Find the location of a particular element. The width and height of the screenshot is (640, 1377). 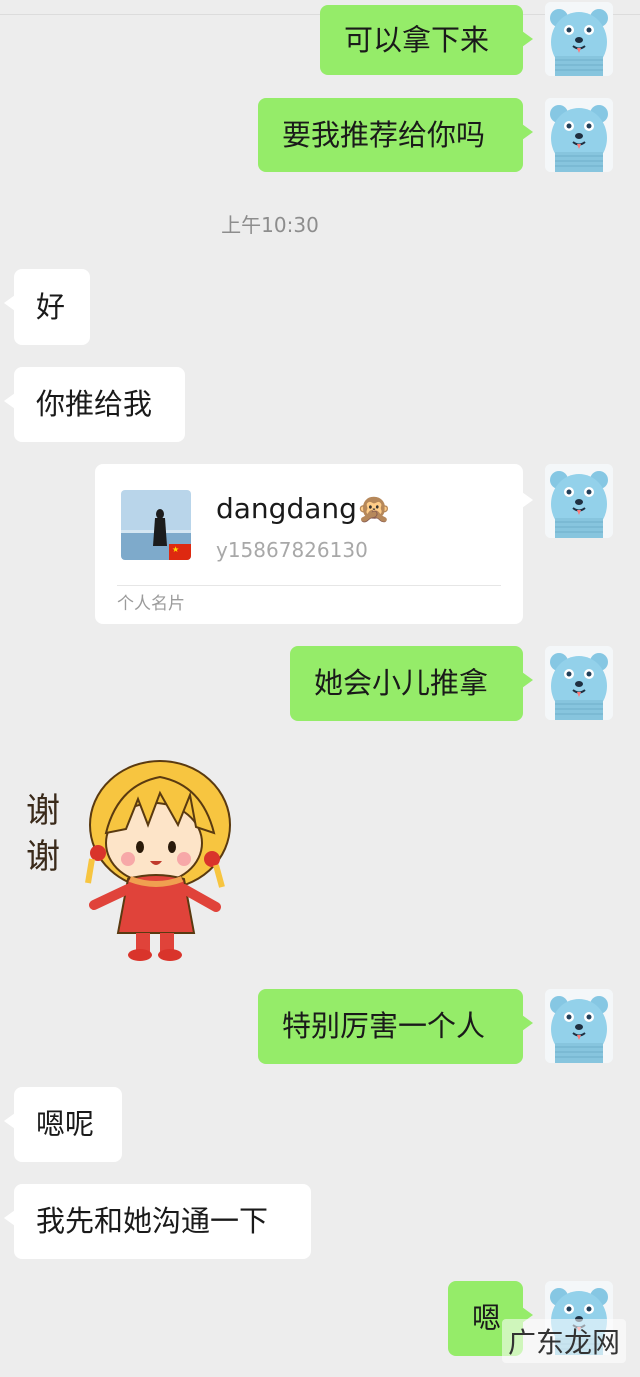

message-bubble-other: 嗯呢 is located at coordinates (63, 1124).